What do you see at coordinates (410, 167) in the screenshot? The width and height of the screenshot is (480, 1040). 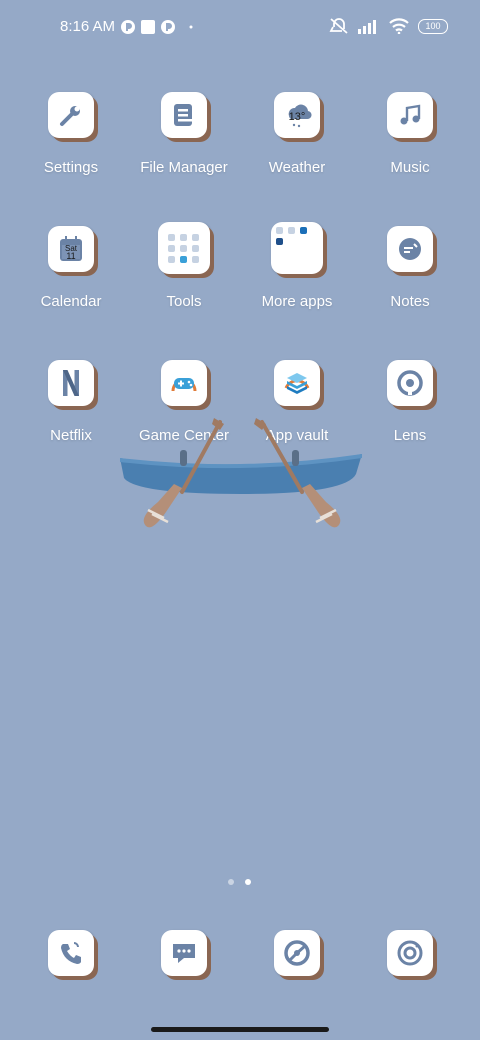 I see `app-label: Music` at bounding box center [410, 167].